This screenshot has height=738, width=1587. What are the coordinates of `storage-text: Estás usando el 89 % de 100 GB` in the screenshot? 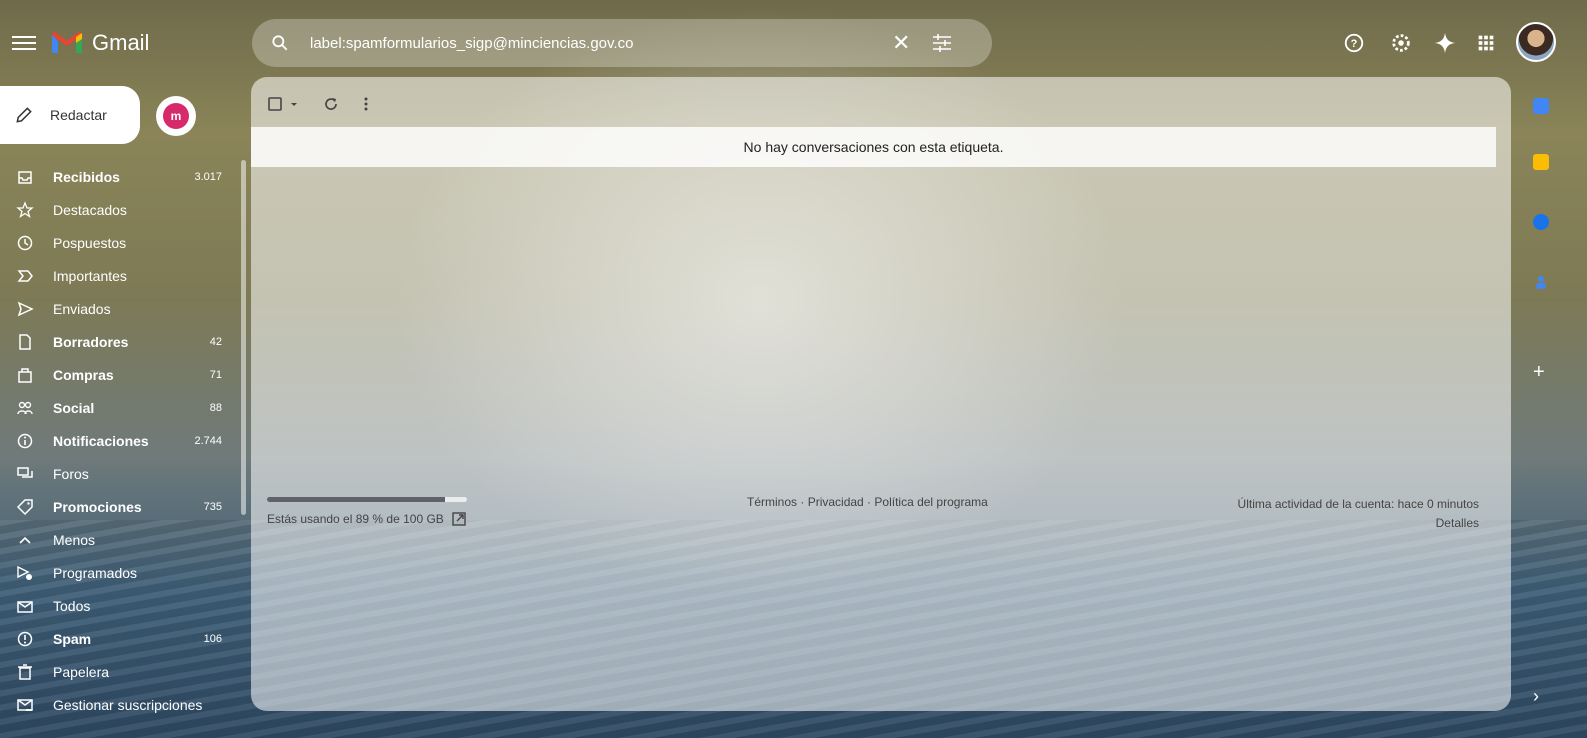 It's located at (355, 519).